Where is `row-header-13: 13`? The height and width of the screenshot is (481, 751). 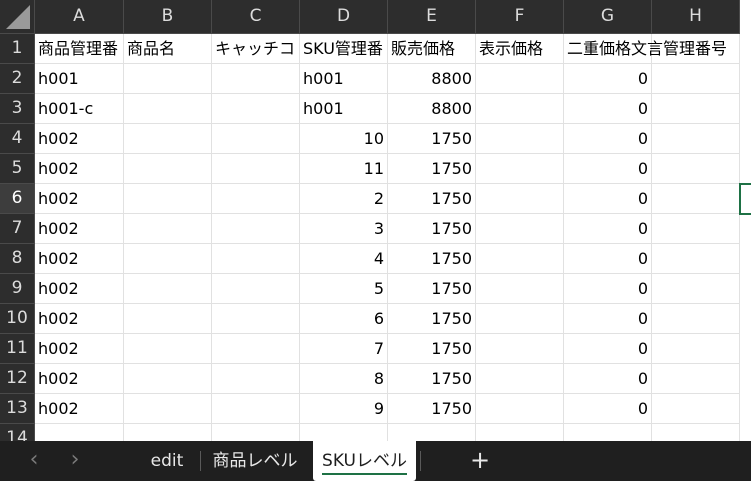 row-header-13: 13 is located at coordinates (17, 409).